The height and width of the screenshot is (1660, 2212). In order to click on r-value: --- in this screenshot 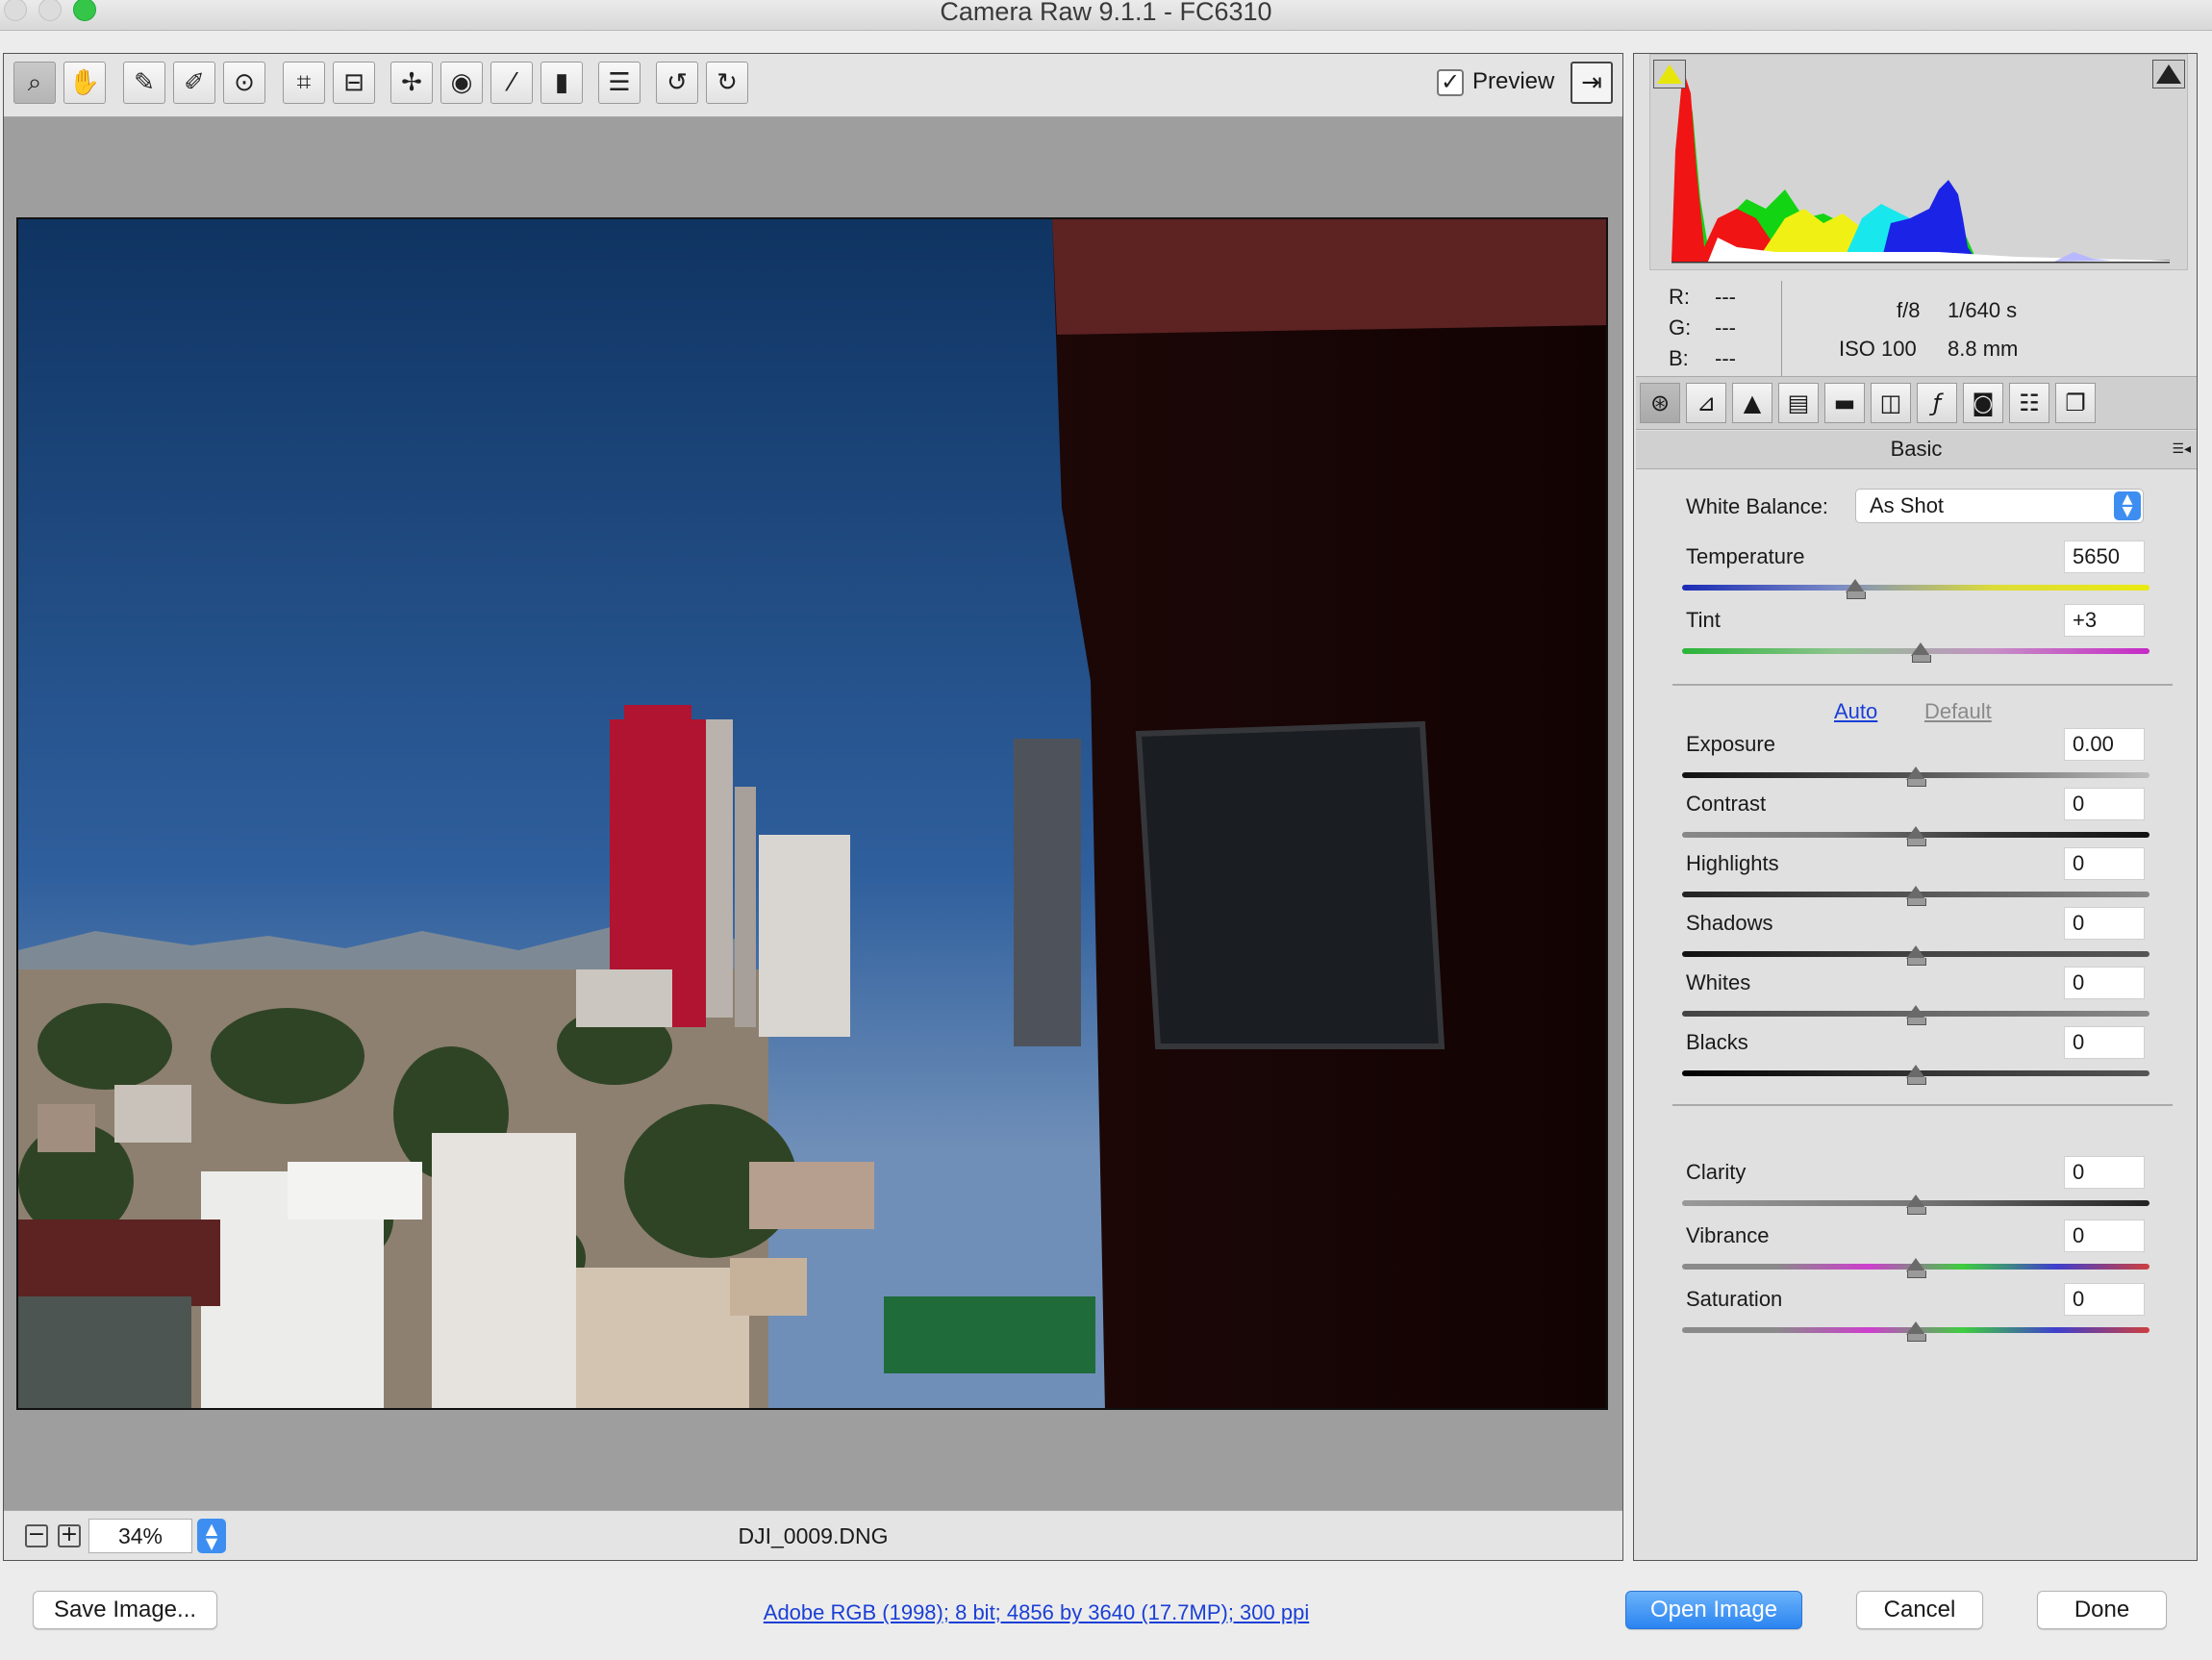, I will do `click(1725, 297)`.